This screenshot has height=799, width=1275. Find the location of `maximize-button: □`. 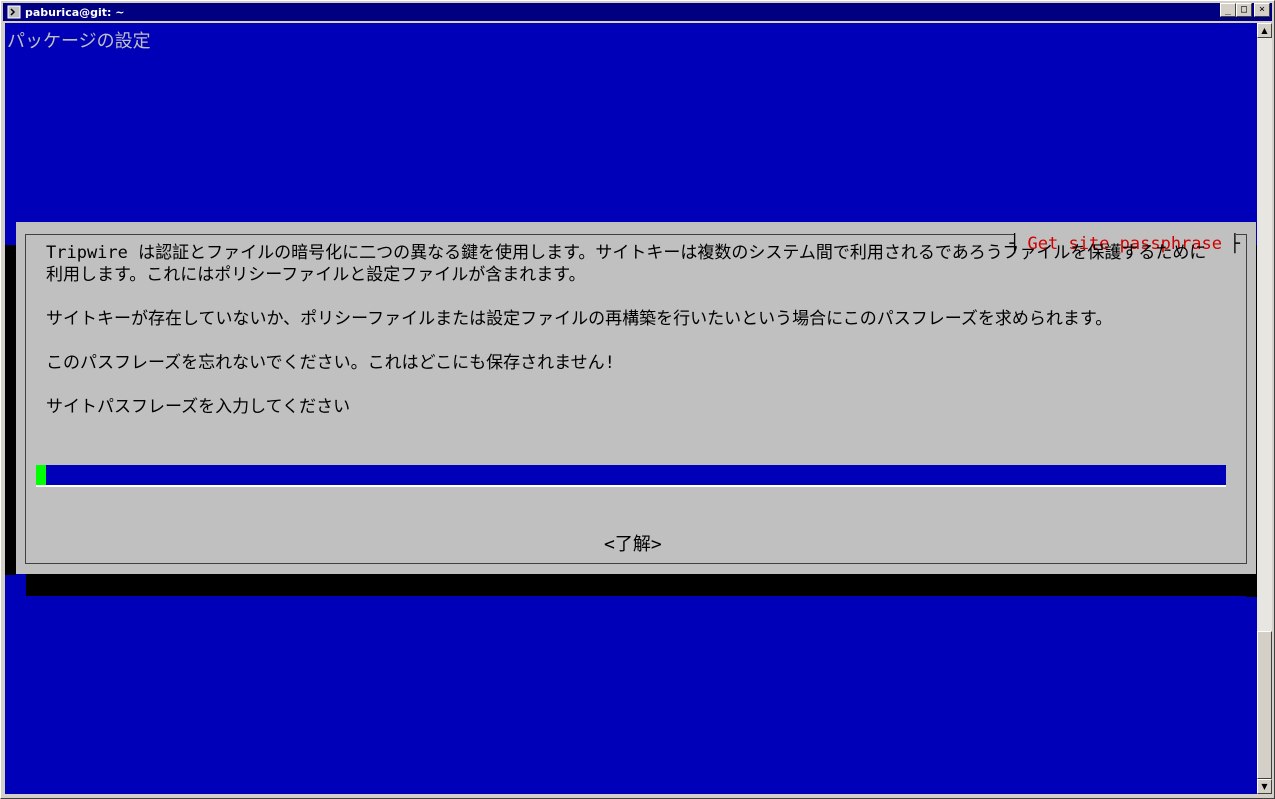

maximize-button: □ is located at coordinates (1244, 10).